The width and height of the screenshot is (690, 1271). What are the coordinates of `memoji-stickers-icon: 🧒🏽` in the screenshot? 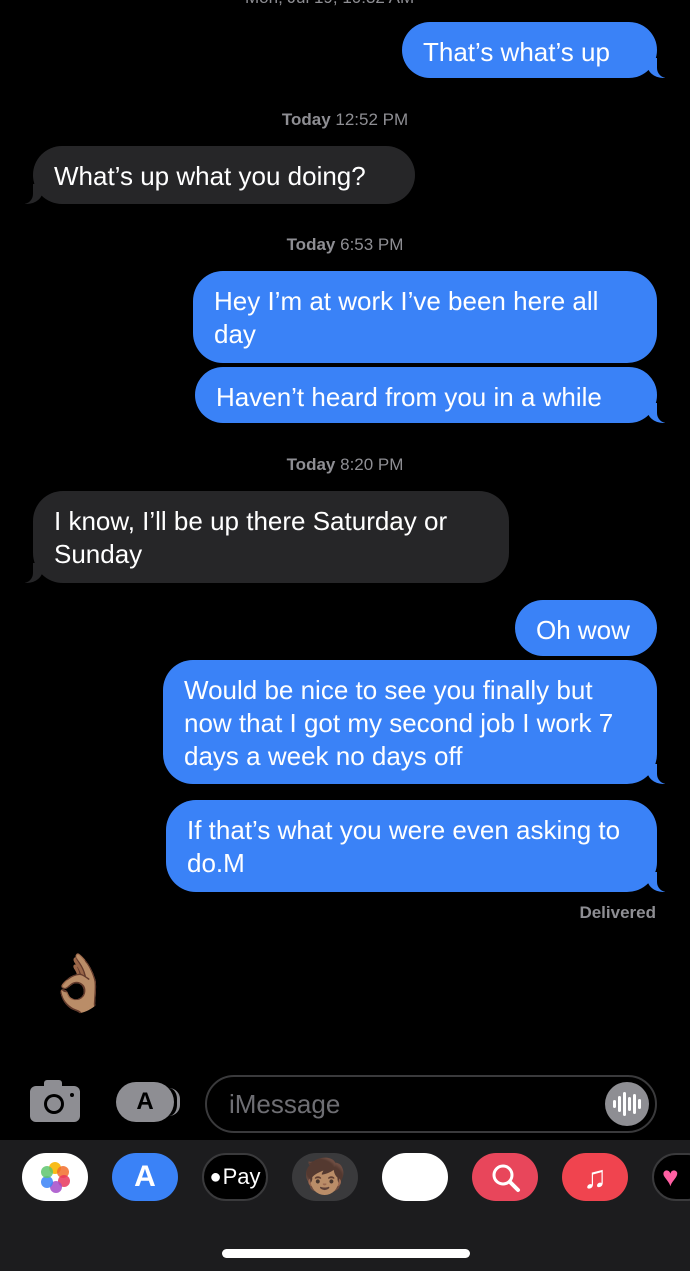 It's located at (325, 1177).